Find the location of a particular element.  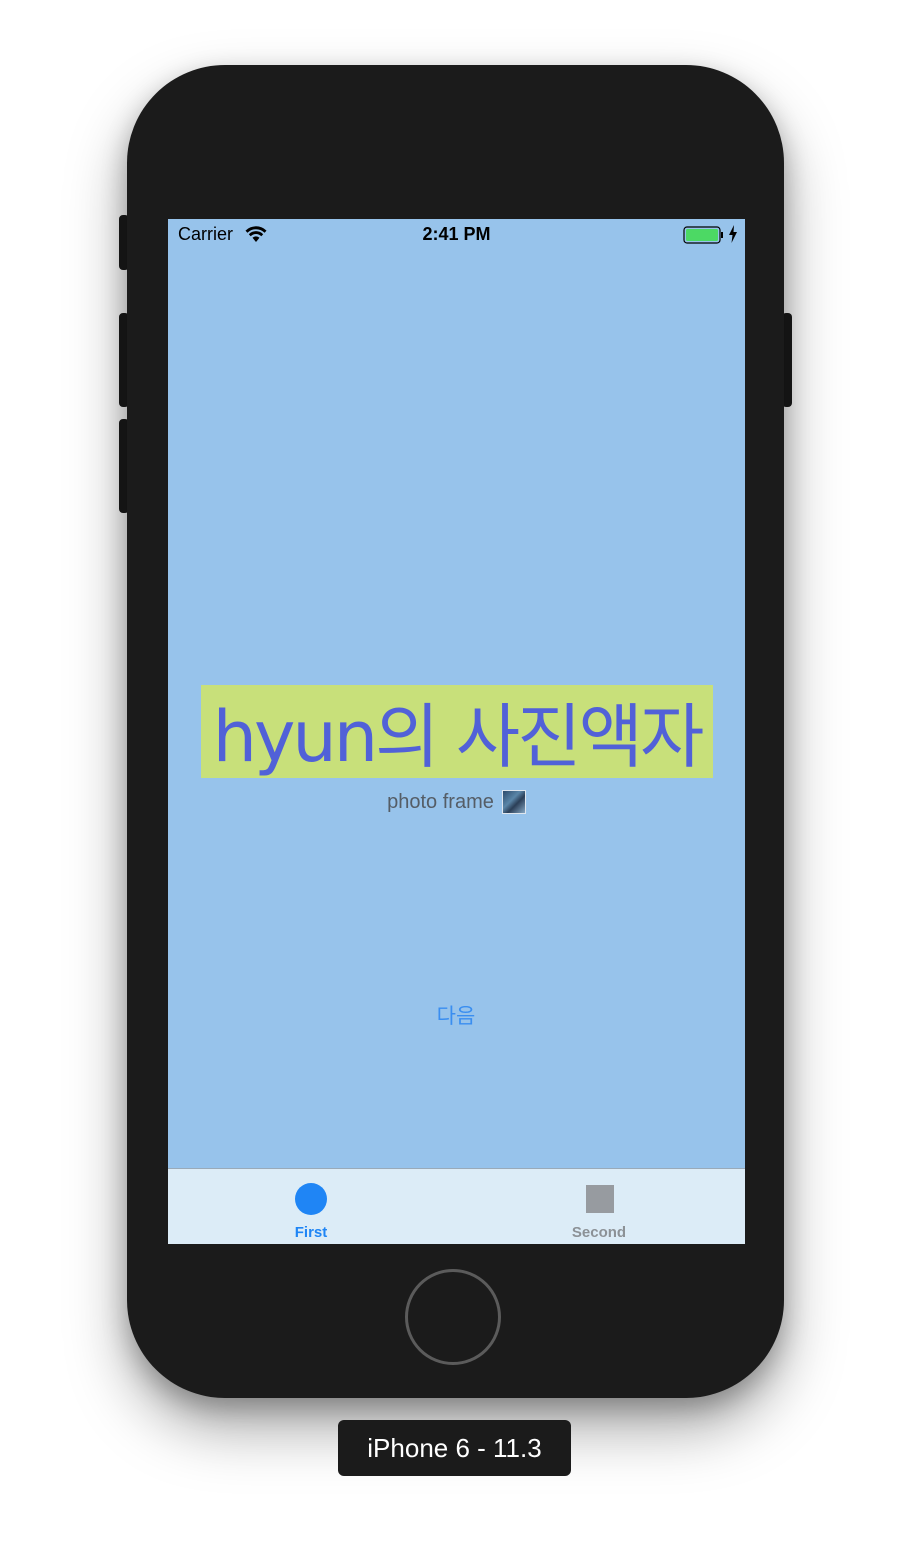

tab-first-label: First is located at coordinates (311, 1232).